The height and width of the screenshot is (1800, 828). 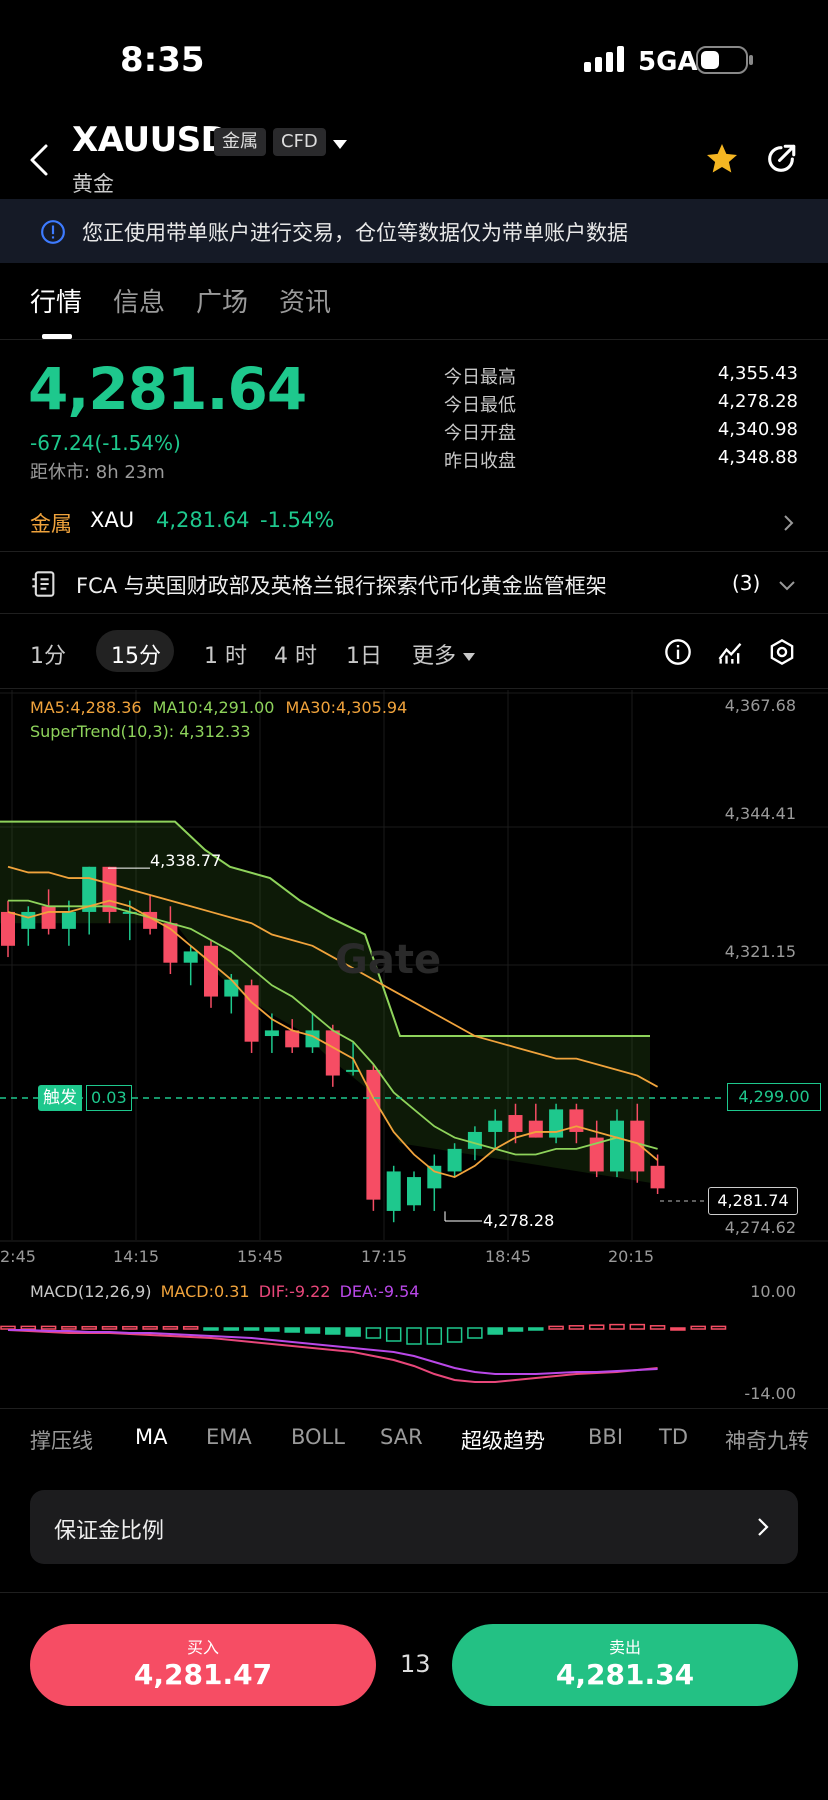 I want to click on x-axis-label: 18:45, so click(x=508, y=1256).